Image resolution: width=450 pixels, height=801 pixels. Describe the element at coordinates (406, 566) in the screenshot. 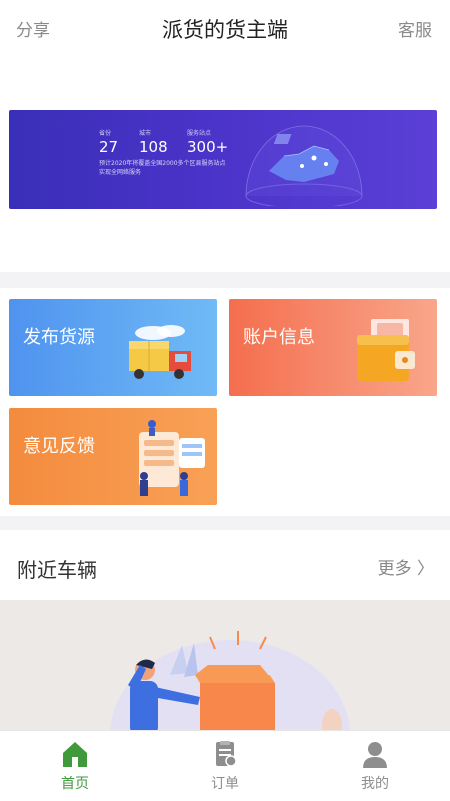

I see `more-link: 更多 〉` at that location.